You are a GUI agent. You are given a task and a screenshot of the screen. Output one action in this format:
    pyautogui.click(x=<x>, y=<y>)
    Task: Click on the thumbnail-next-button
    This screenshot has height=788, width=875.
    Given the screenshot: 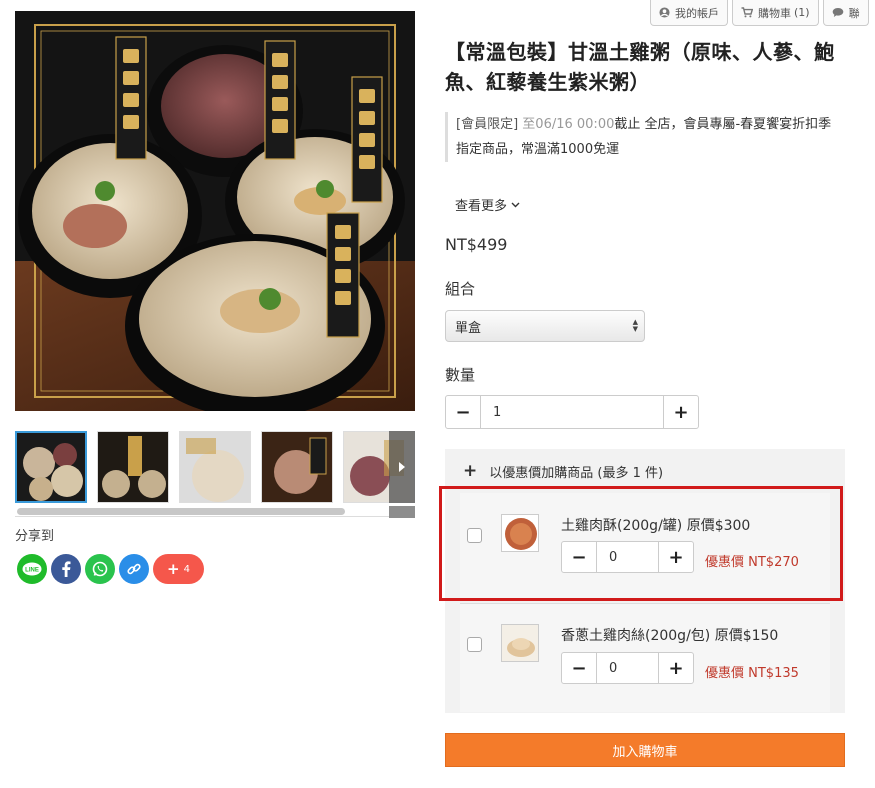 What is the action you would take?
    pyautogui.click(x=402, y=467)
    